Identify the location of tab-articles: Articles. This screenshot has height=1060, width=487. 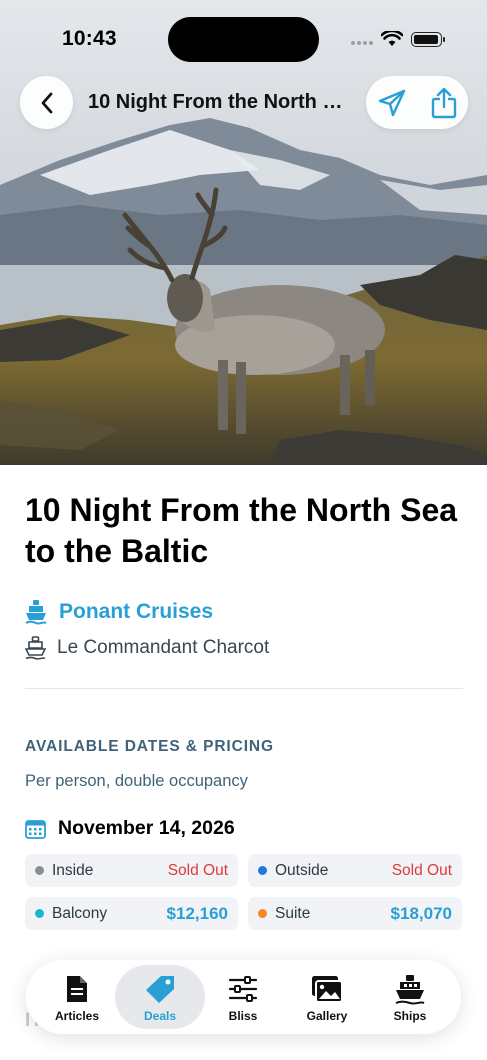
(77, 997).